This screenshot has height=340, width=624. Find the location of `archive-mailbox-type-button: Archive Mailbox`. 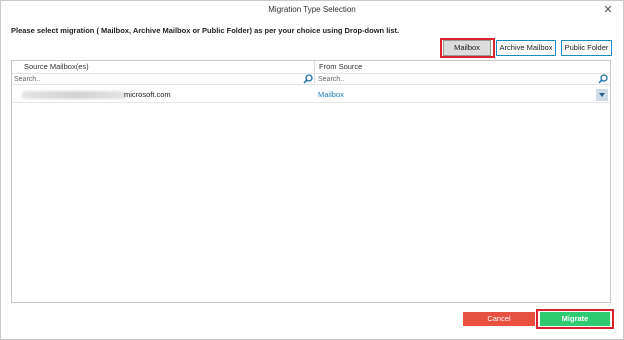

archive-mailbox-type-button: Archive Mailbox is located at coordinates (526, 48).